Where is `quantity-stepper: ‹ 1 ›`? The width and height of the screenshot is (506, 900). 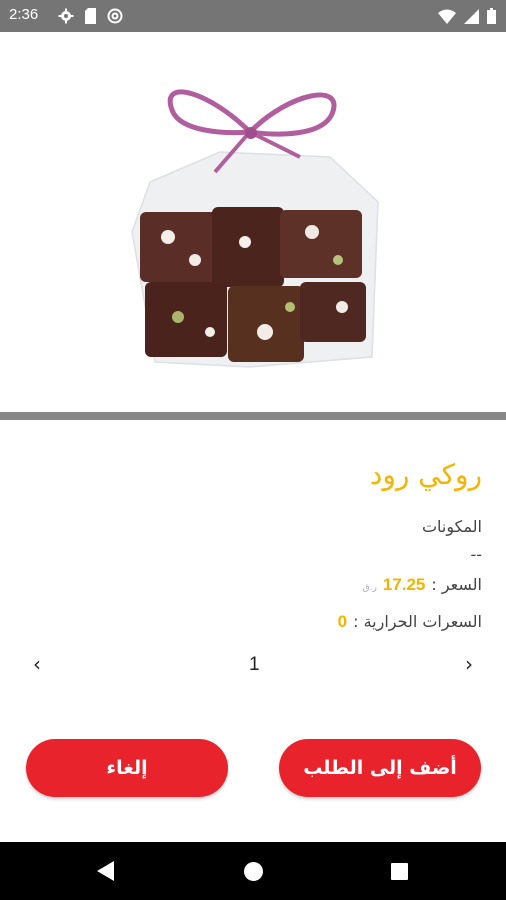
quantity-stepper: ‹ 1 › is located at coordinates (253, 664).